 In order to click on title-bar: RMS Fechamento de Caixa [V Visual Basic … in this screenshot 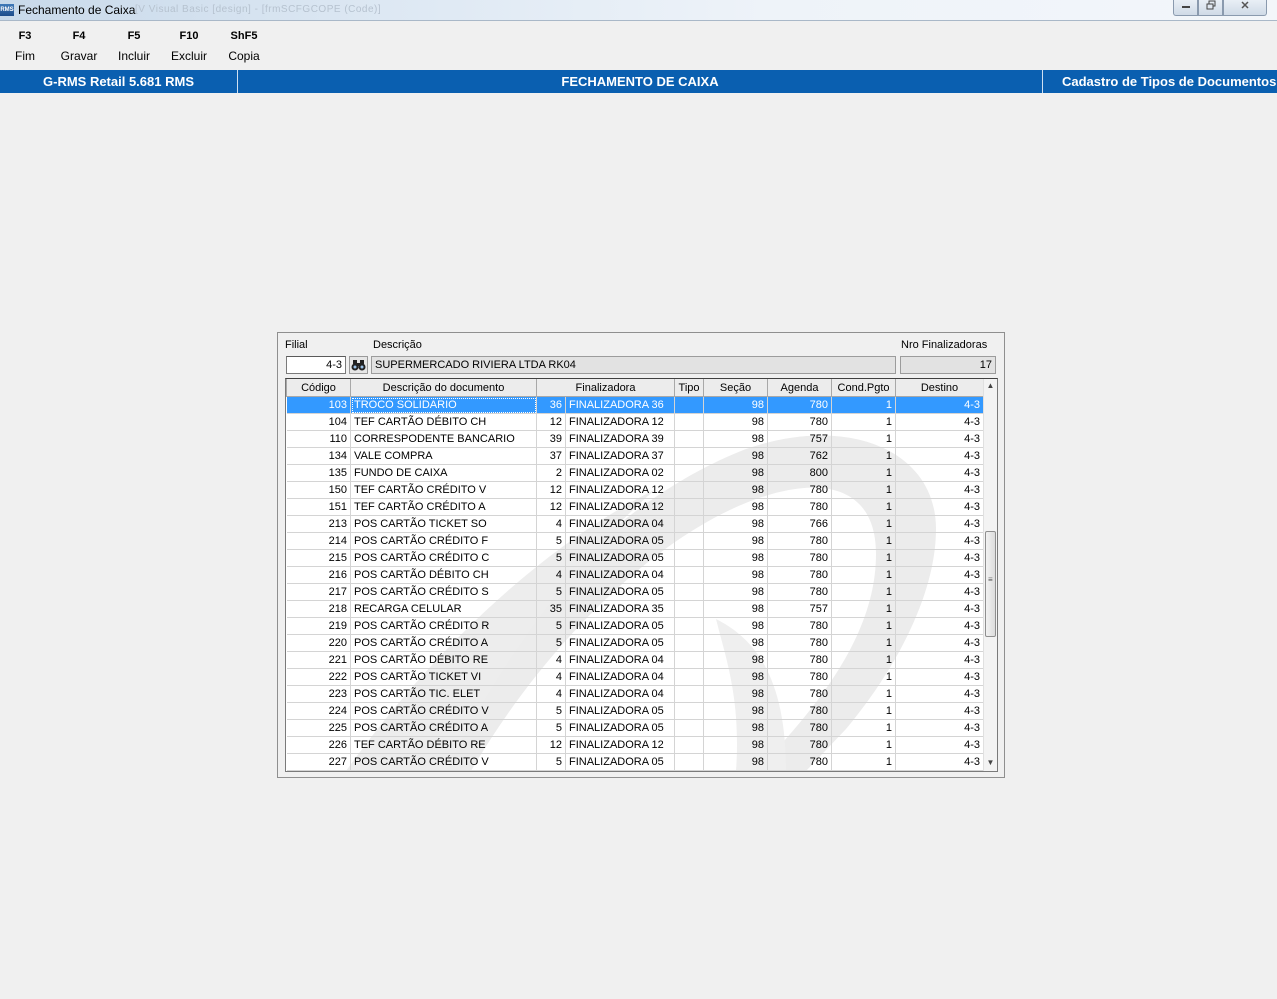, I will do `click(638, 10)`.